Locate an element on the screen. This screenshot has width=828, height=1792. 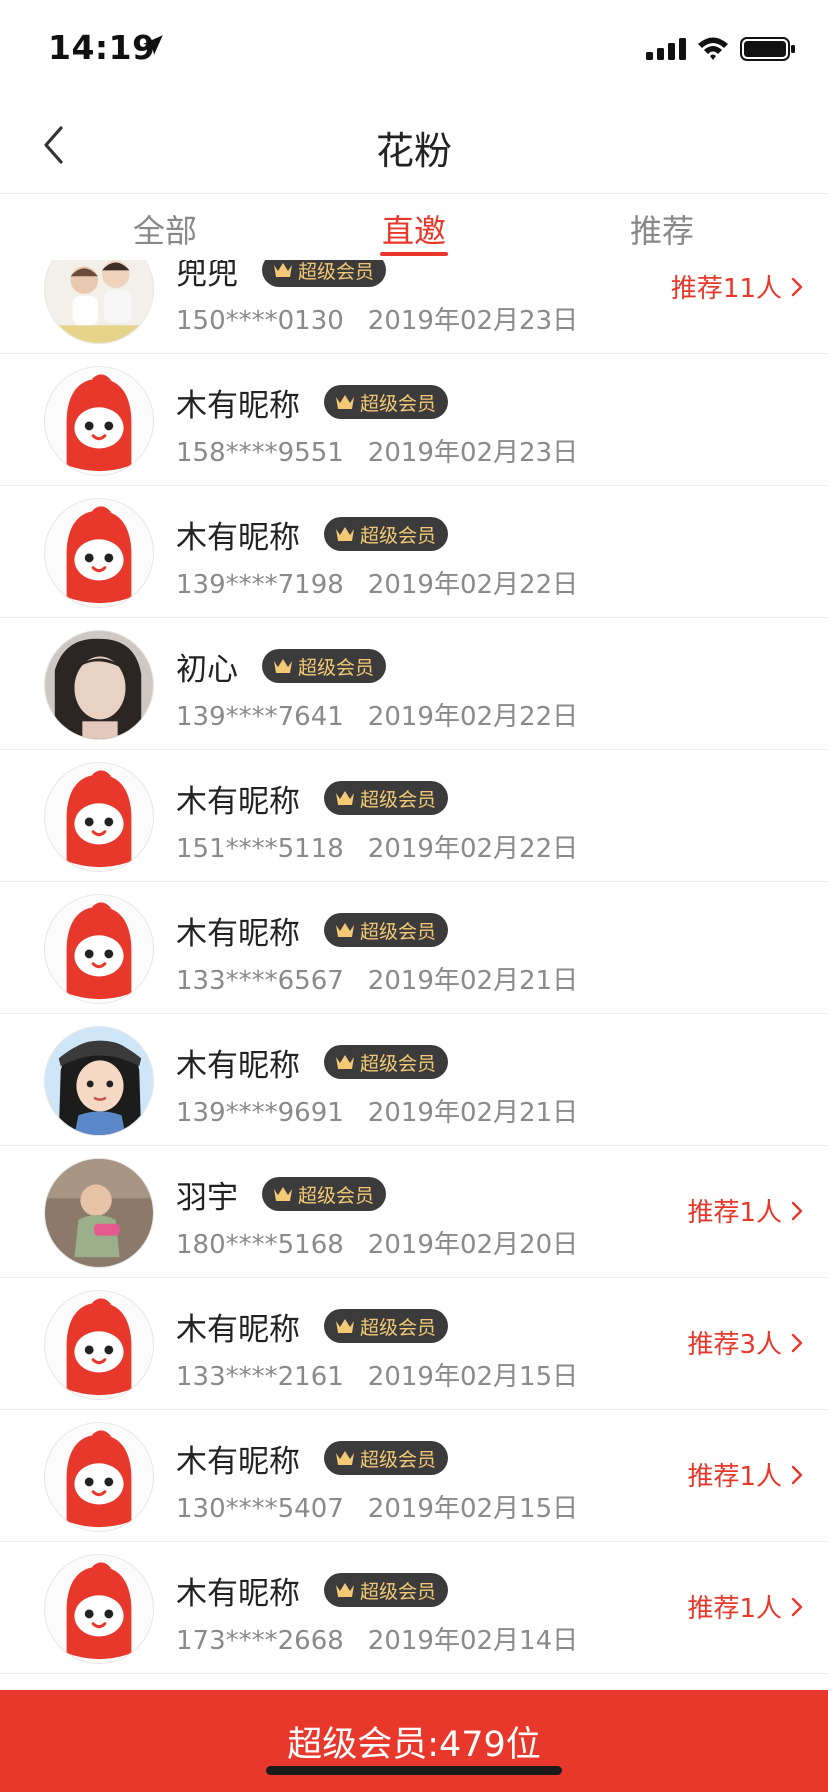
member-row: 木有昵称 超级会员 158****9551 2019年02月23日 is located at coordinates (414, 420).